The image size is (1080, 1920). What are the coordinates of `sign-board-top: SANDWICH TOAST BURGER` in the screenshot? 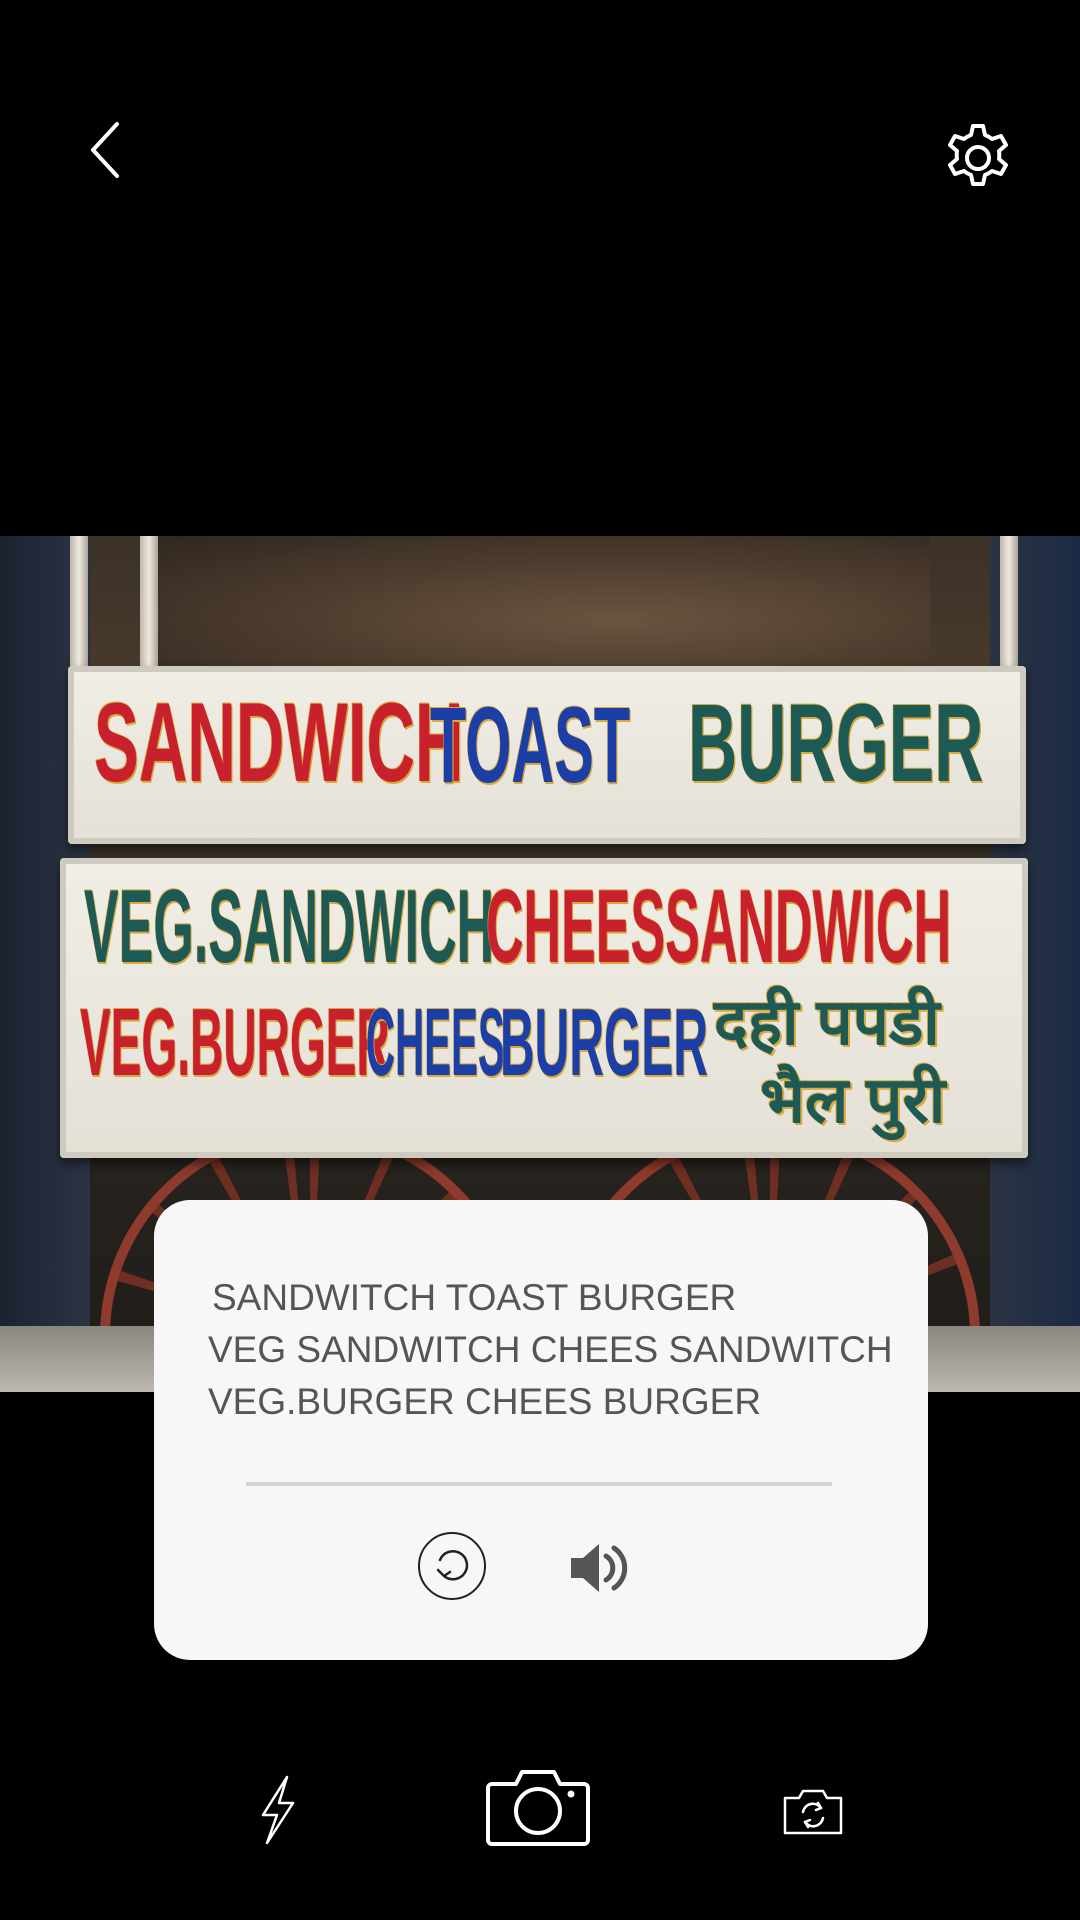 It's located at (547, 755).